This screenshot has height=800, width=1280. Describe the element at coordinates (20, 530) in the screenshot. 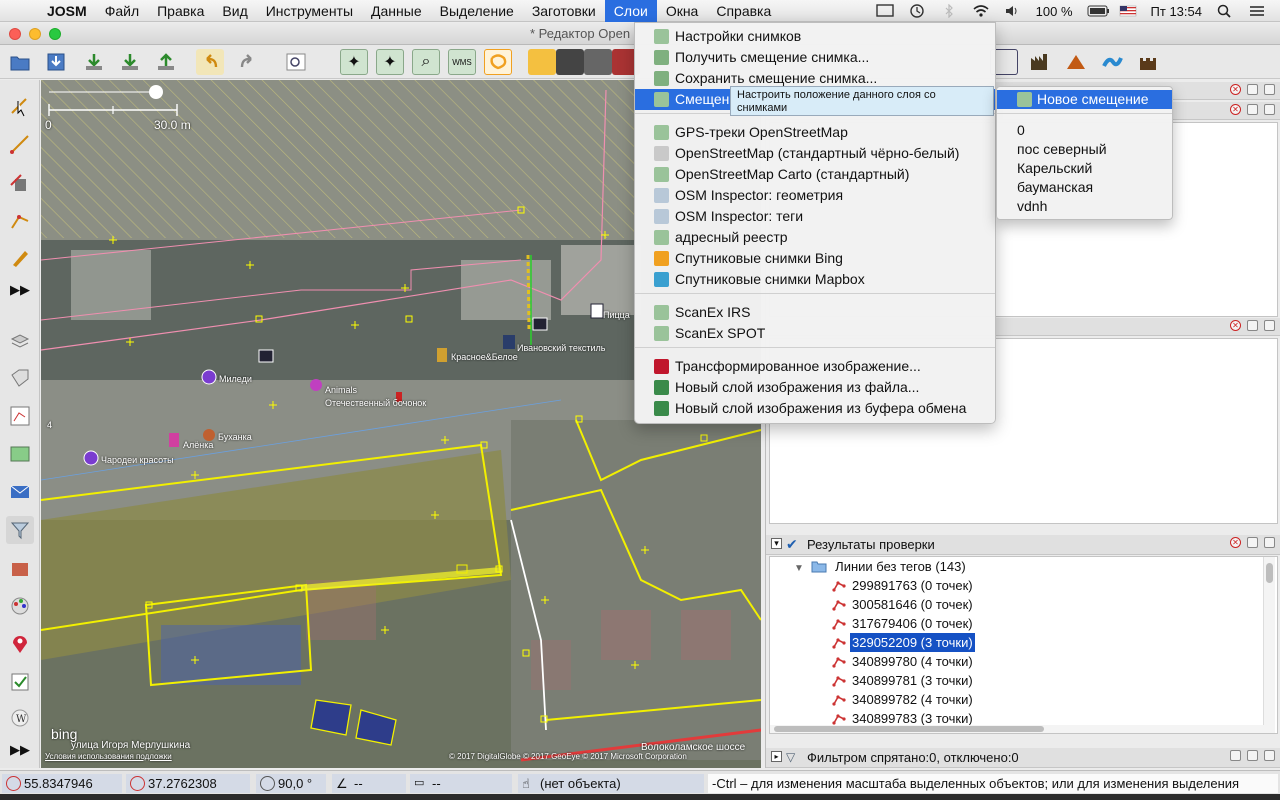

I see `filter-panel-icon` at that location.